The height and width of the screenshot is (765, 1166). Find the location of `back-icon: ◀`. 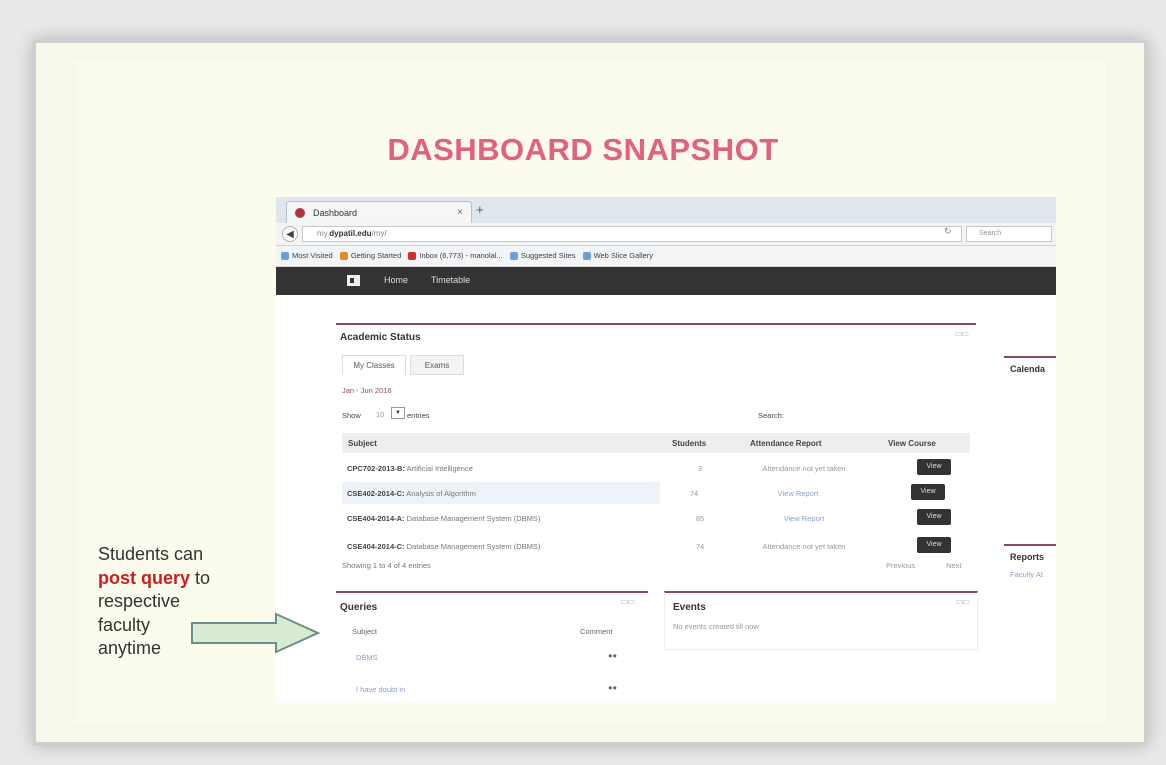

back-icon: ◀ is located at coordinates (290, 234).